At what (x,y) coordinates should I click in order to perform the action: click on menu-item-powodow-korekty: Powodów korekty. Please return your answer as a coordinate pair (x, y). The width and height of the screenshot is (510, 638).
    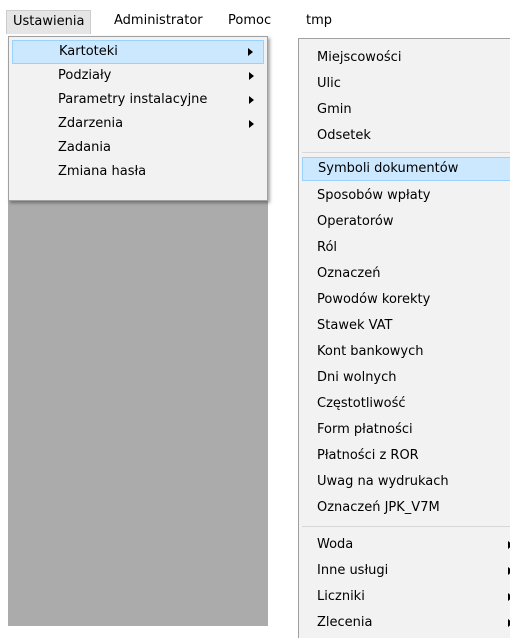
    Looking at the image, I should click on (406, 300).